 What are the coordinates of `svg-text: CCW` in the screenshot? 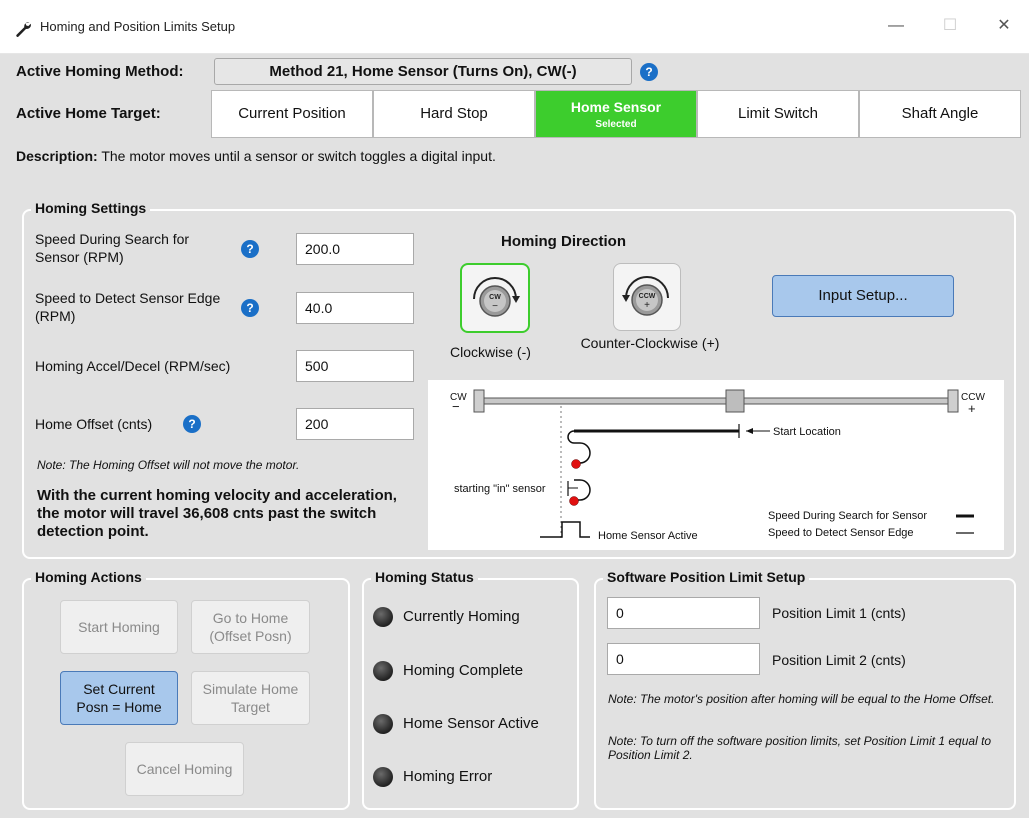 It's located at (647, 296).